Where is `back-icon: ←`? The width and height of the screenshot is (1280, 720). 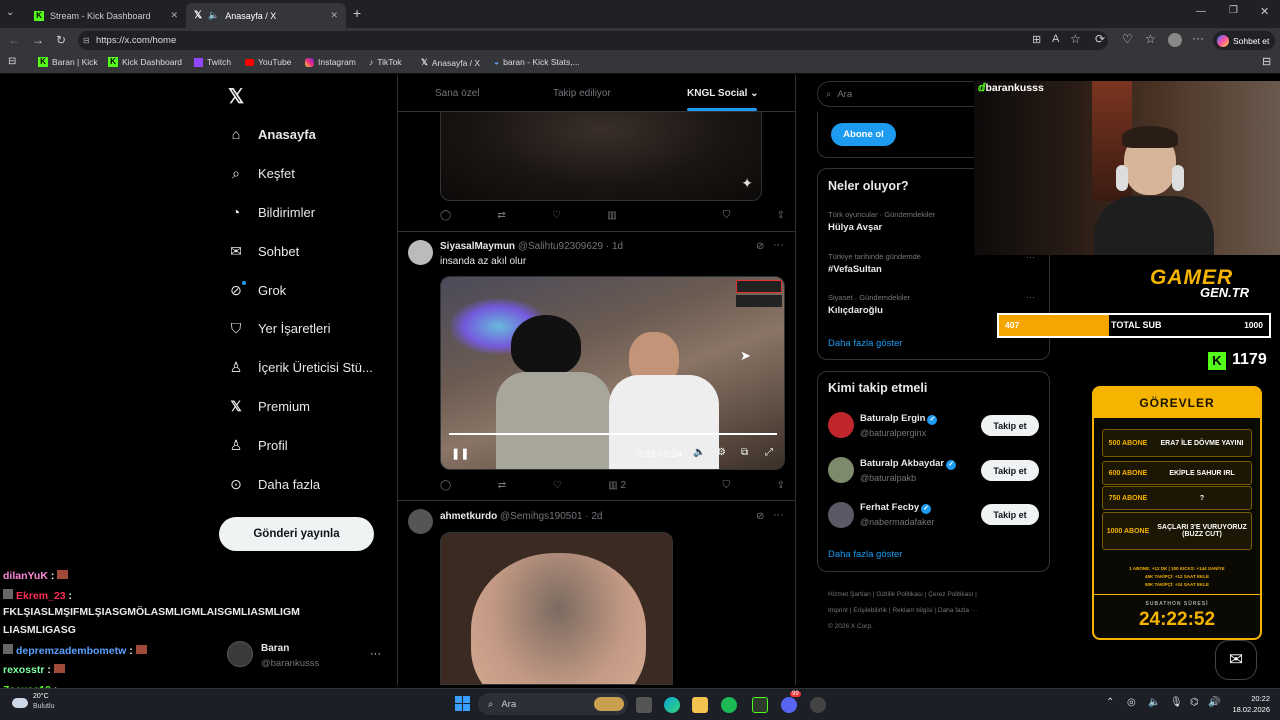
back-icon: ← is located at coordinates (14, 40).